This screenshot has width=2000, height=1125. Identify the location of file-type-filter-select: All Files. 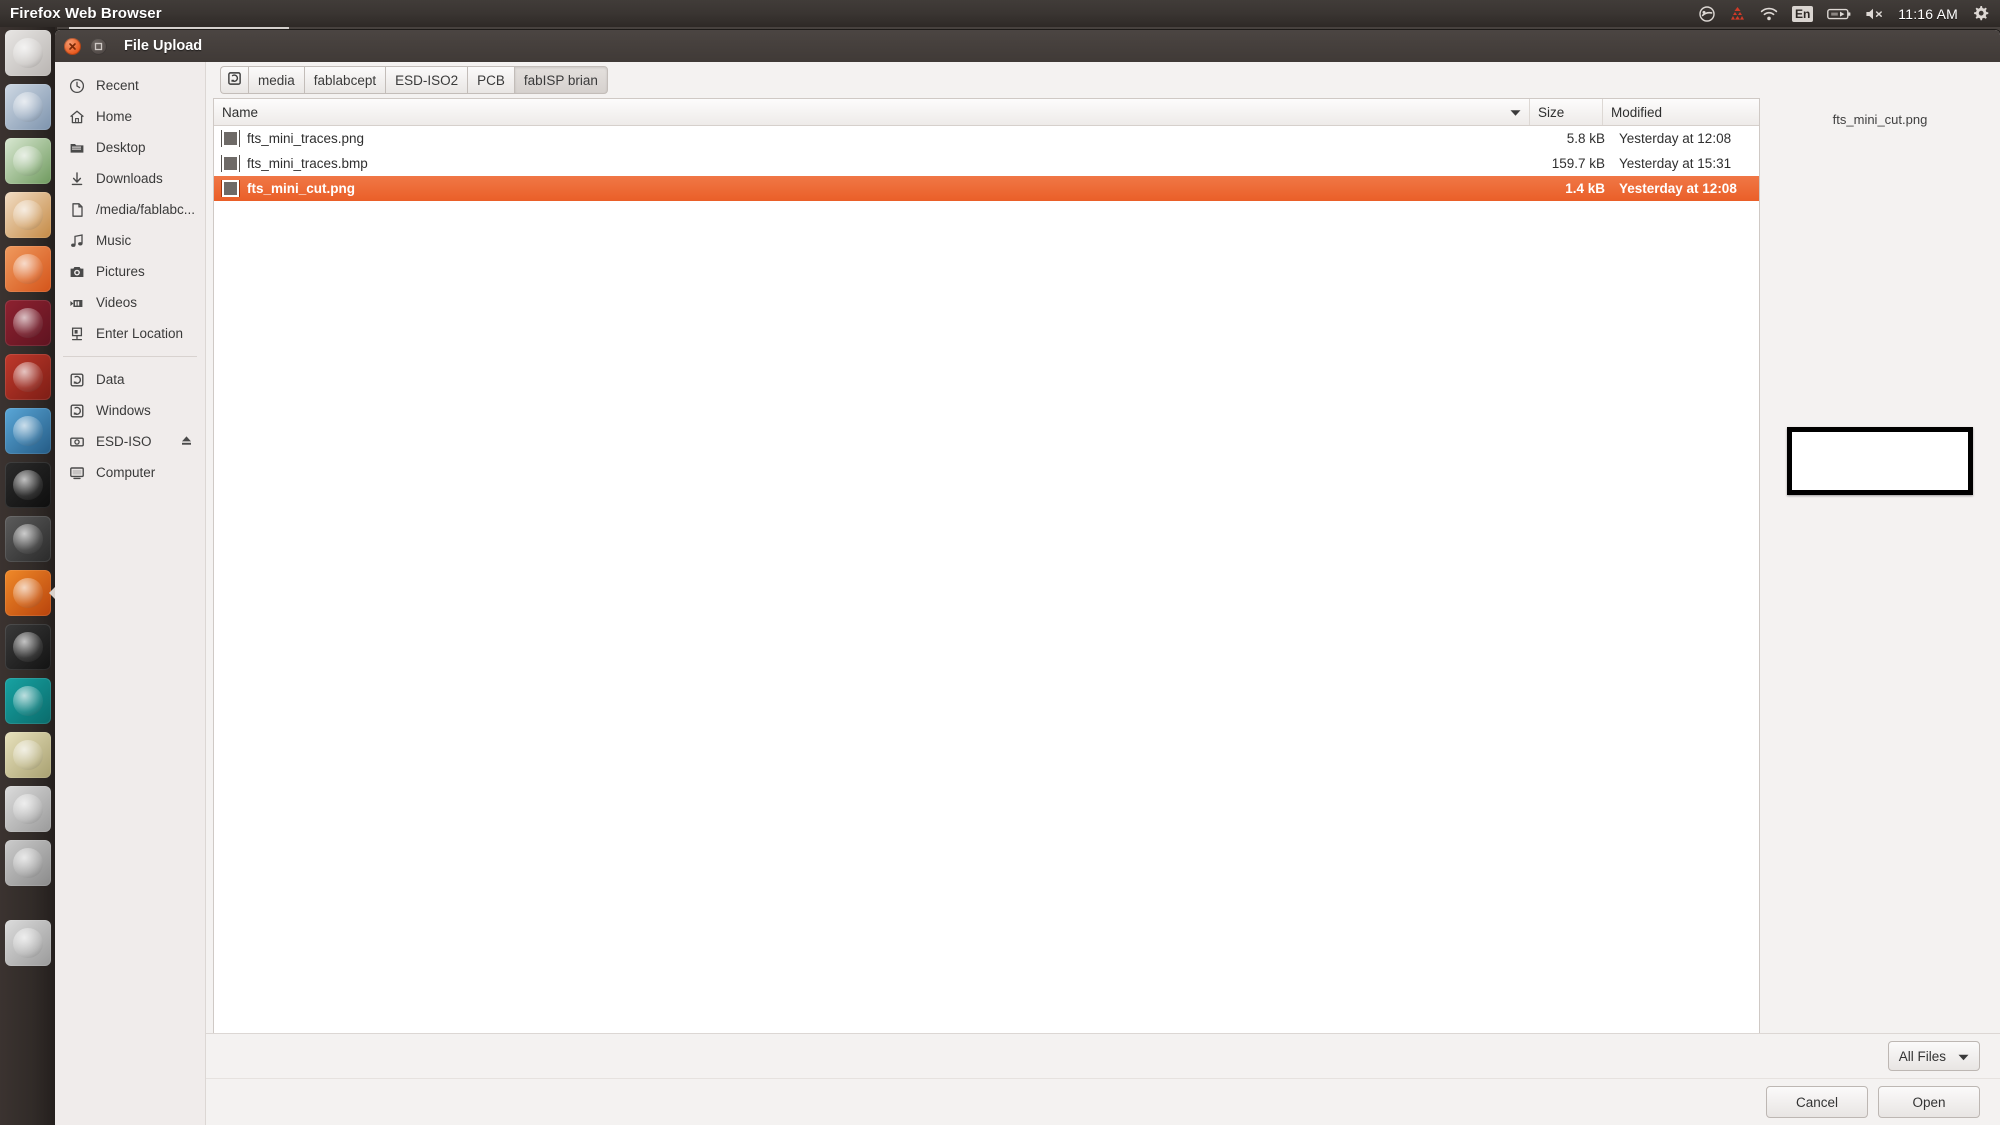
(1933, 1056).